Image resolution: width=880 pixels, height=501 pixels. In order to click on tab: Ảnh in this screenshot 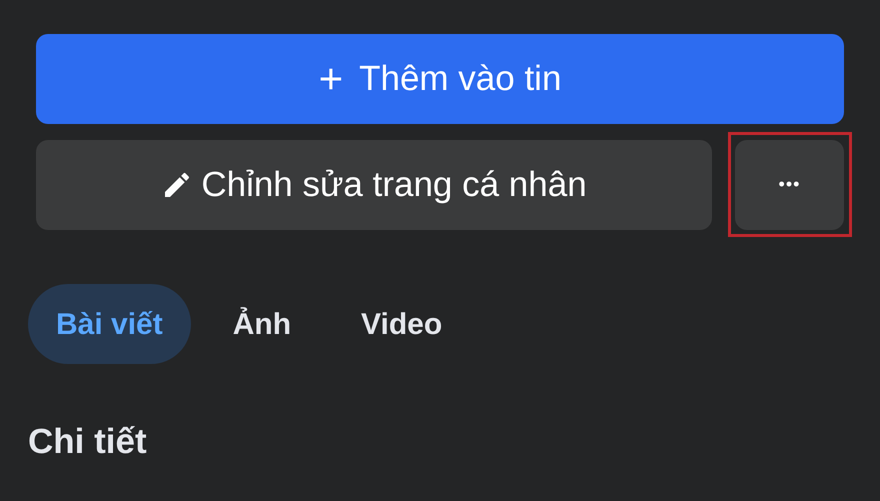, I will do `click(262, 324)`.